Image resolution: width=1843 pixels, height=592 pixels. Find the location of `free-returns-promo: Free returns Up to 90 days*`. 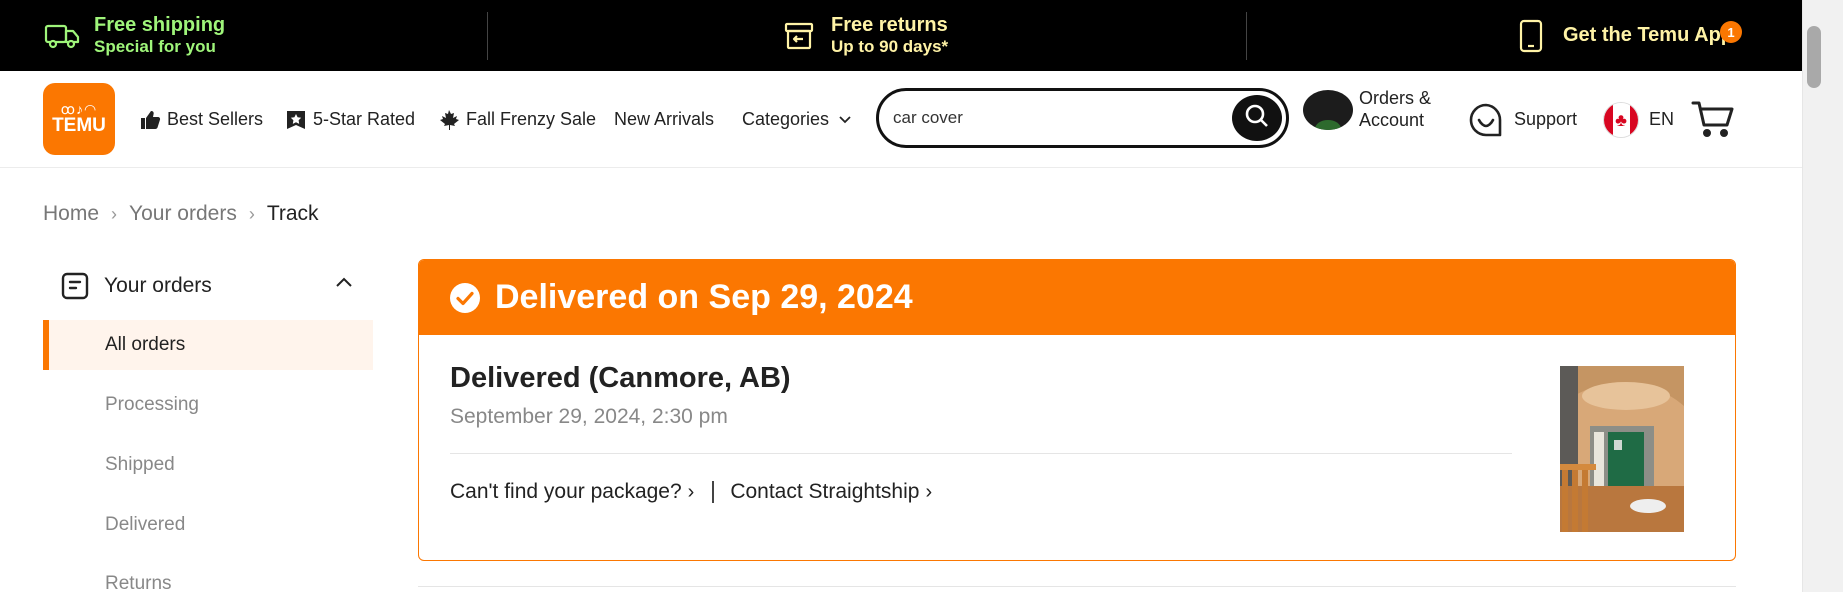

free-returns-promo: Free returns Up to 90 days* is located at coordinates (864, 35).